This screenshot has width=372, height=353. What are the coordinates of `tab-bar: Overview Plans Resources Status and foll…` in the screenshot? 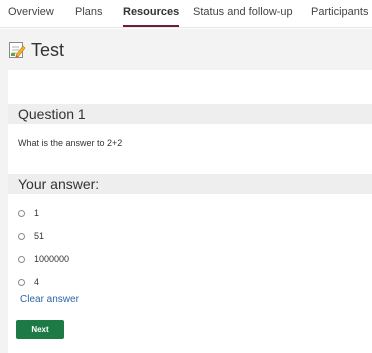 It's located at (186, 14).